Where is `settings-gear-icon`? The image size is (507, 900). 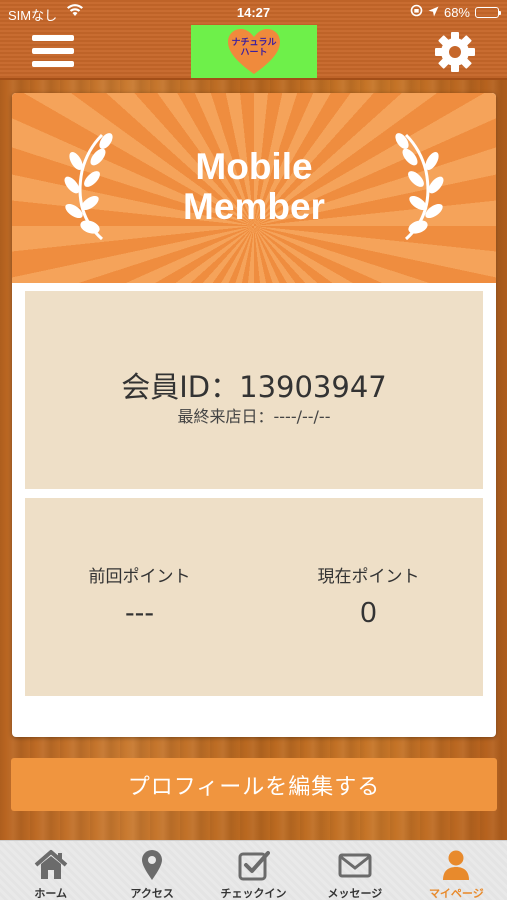 settings-gear-icon is located at coordinates (455, 52).